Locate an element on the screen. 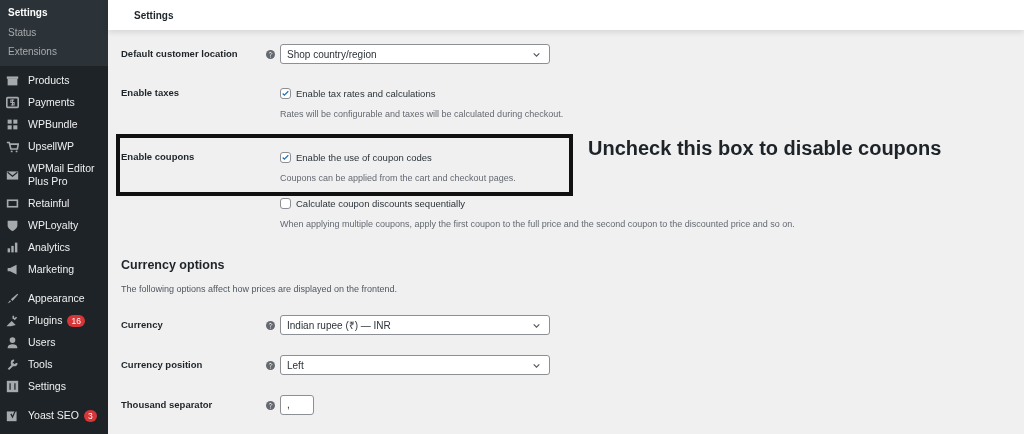 This screenshot has height=434, width=1024. page-title: Settings is located at coordinates (154, 15).